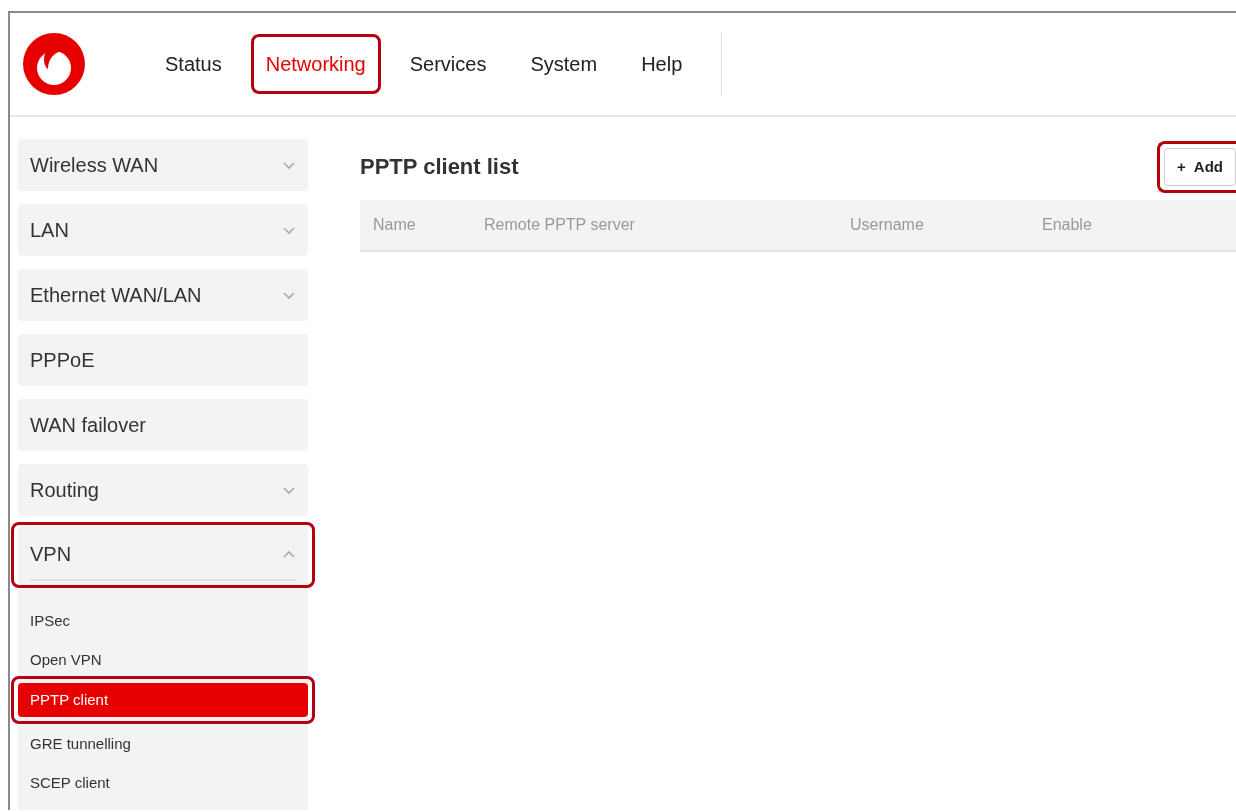  What do you see at coordinates (193, 64) in the screenshot?
I see `nav-tab: Status` at bounding box center [193, 64].